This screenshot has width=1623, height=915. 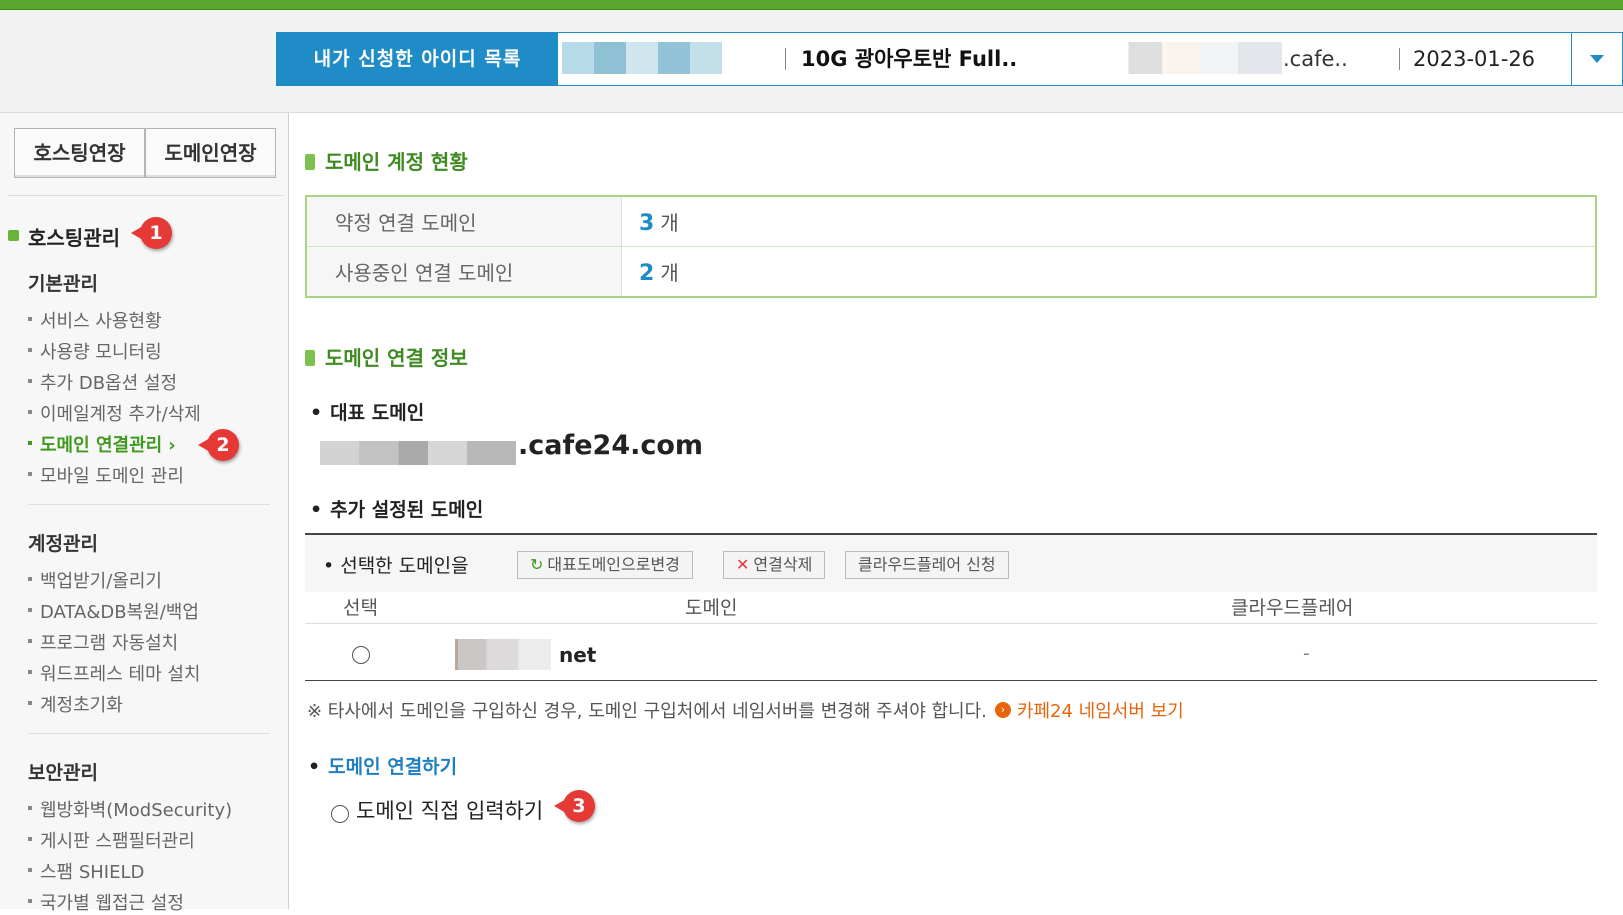 I want to click on added-domain-value: net, so click(x=578, y=655).